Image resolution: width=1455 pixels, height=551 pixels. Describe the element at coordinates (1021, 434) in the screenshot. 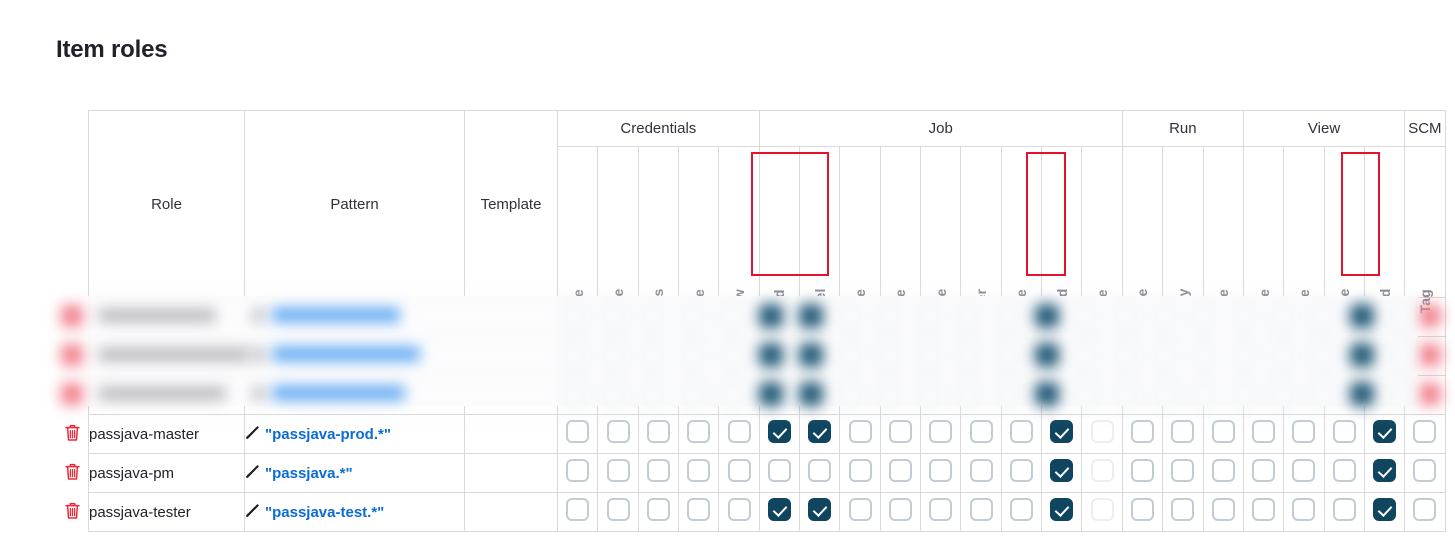

I see `permission-cell-job-move` at that location.